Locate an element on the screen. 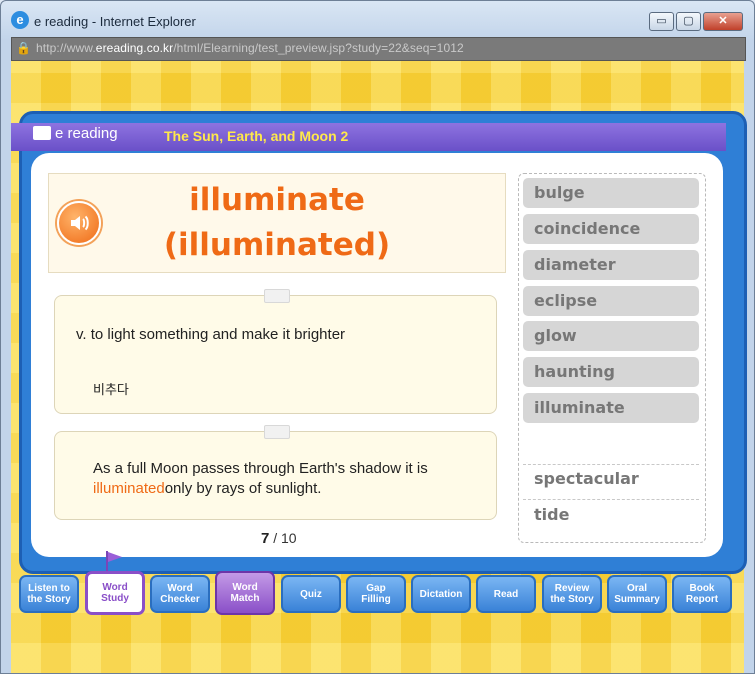  tab-review-the-story: Review the Story is located at coordinates (572, 594).